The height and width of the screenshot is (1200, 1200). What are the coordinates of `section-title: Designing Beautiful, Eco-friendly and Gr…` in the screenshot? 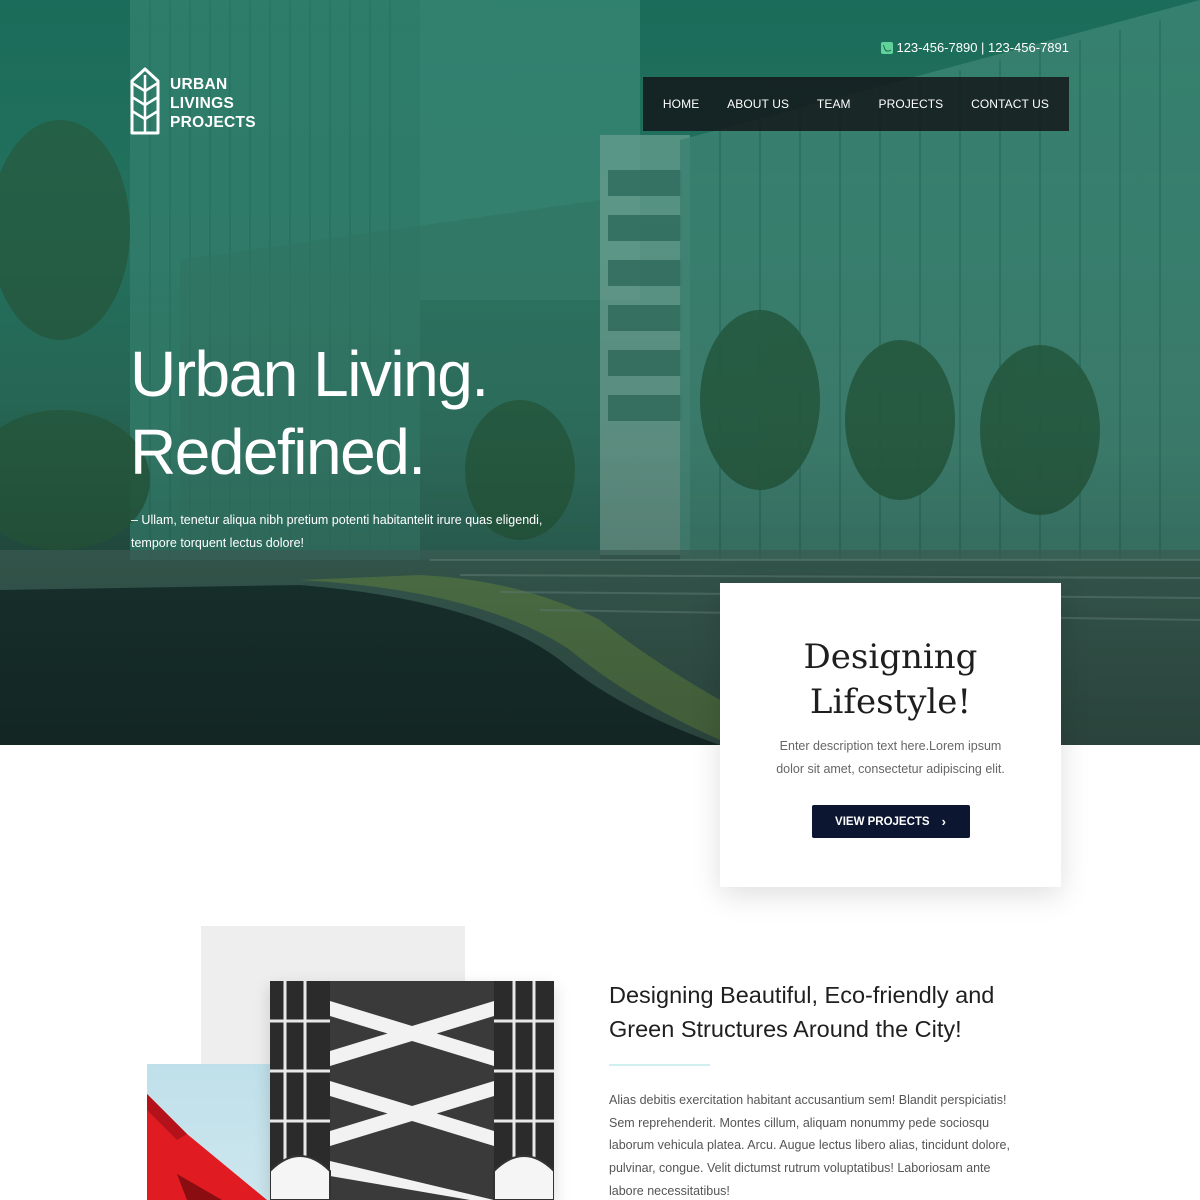 It's located at (819, 1012).